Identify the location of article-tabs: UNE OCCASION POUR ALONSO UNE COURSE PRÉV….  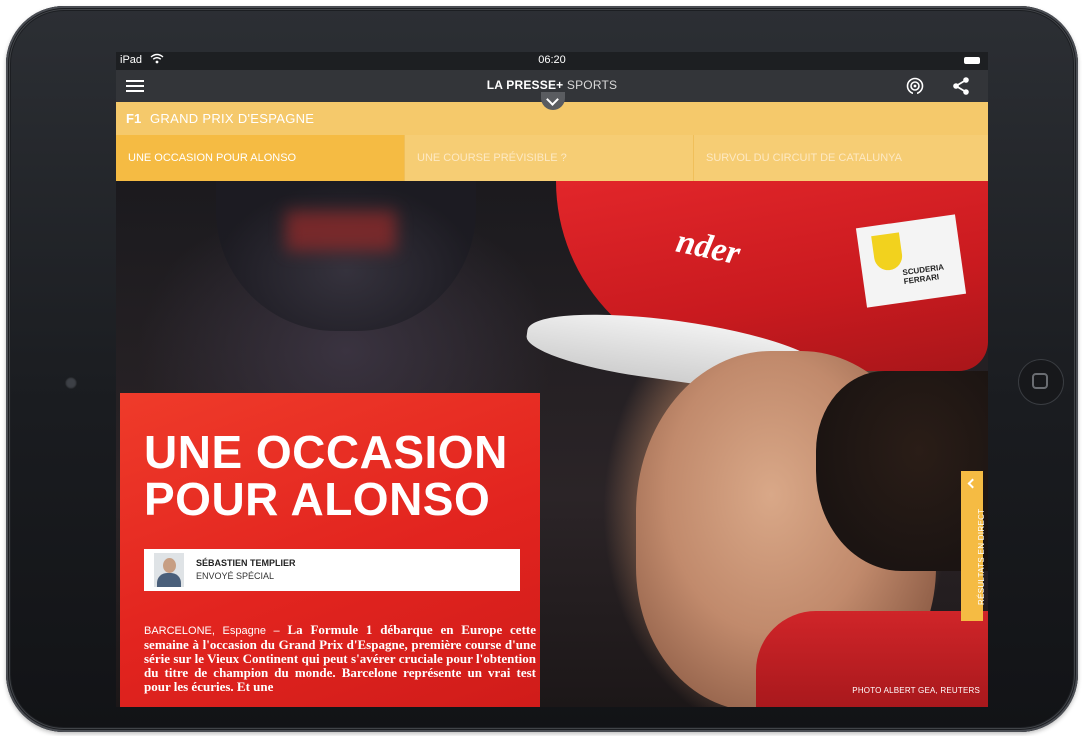
(552, 158).